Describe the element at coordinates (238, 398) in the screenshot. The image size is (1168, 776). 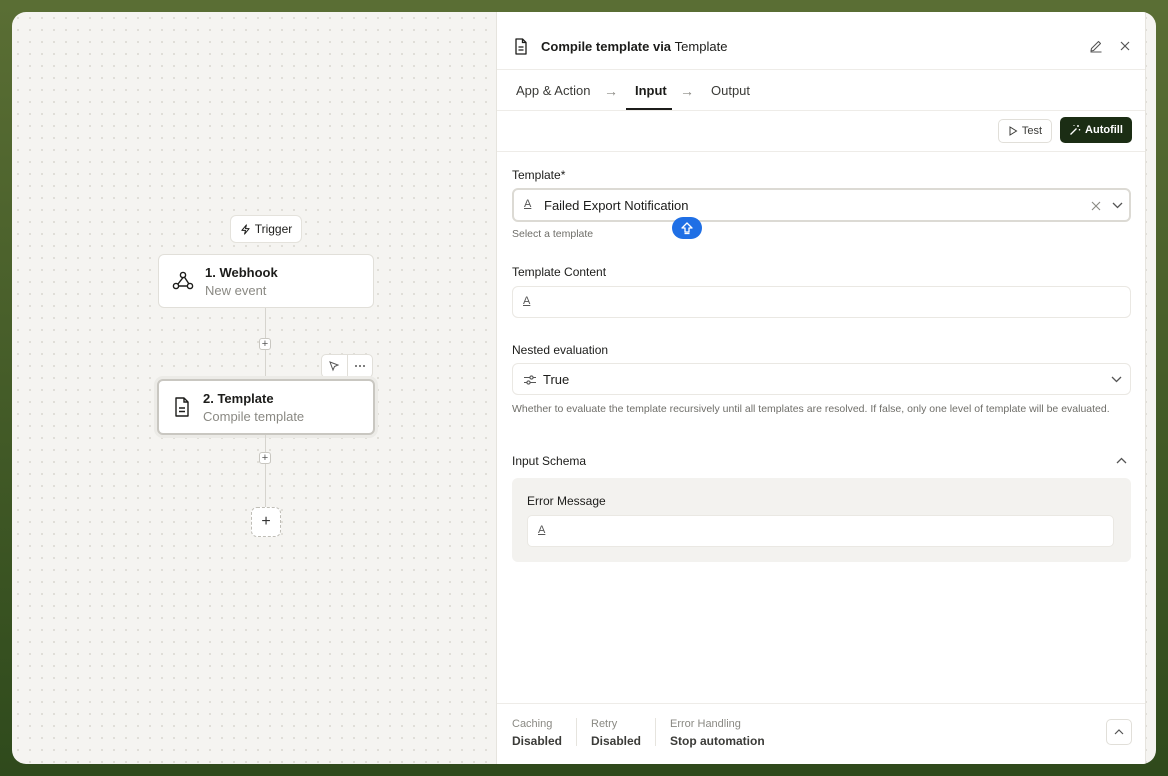
I see `node-title: 2. Template` at that location.